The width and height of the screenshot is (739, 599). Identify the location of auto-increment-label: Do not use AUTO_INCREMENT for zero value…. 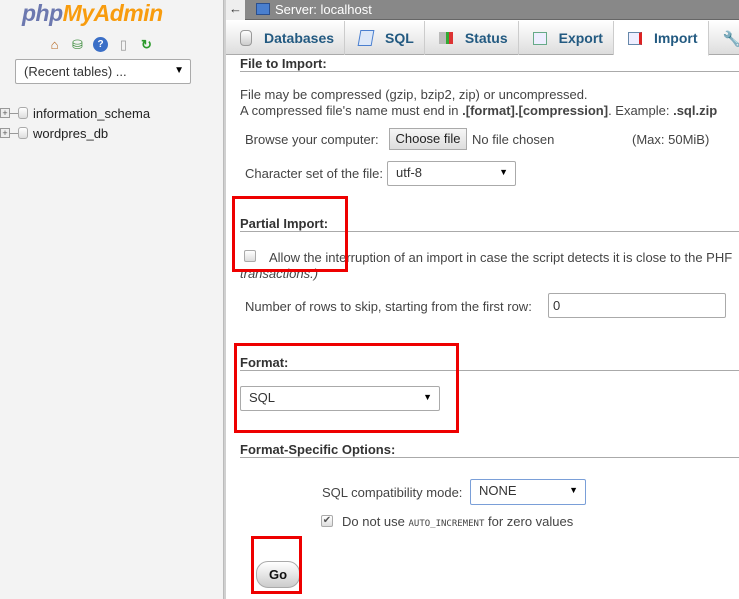
(458, 521).